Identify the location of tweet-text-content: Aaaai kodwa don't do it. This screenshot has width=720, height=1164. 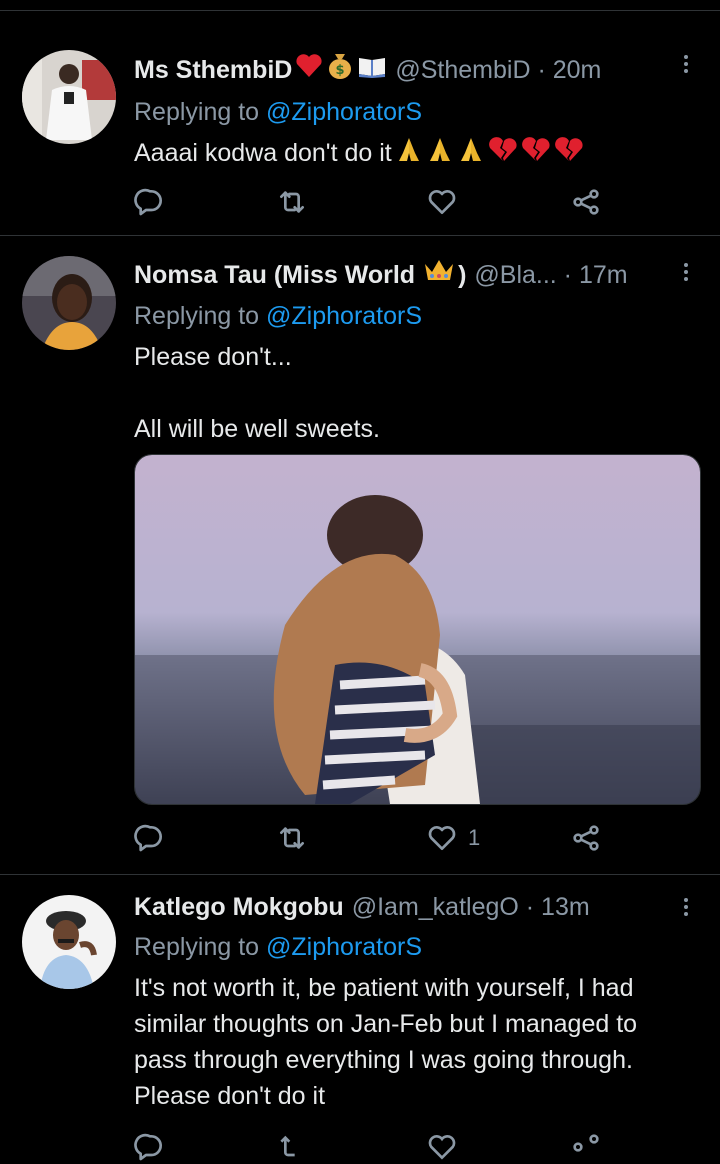
(263, 153).